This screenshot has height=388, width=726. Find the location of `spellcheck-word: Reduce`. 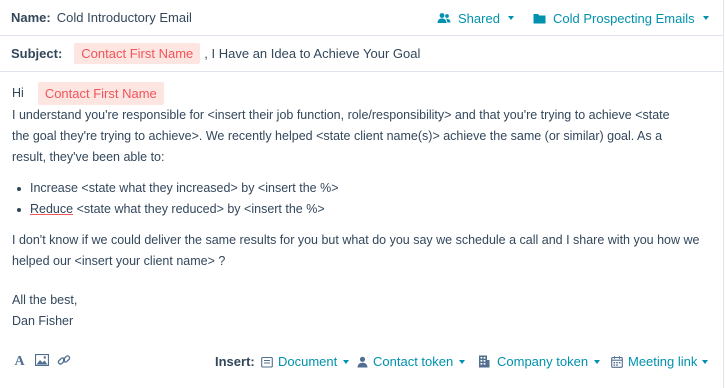

spellcheck-word: Reduce is located at coordinates (52, 209).